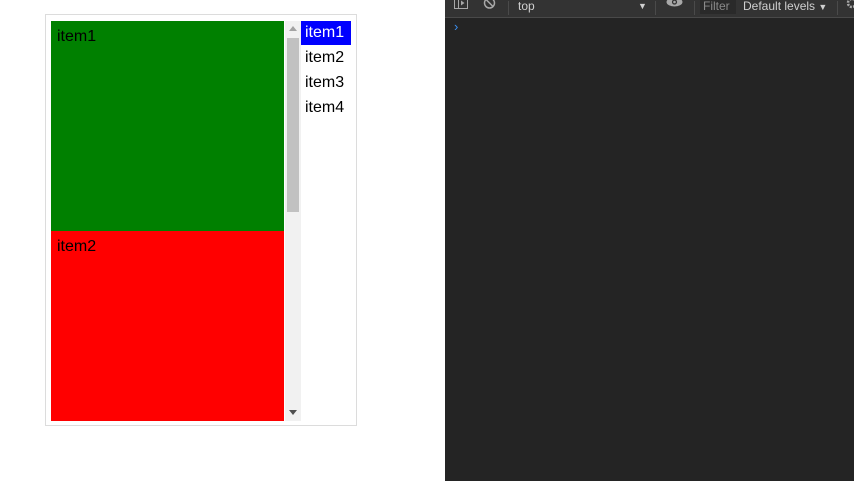  Describe the element at coordinates (293, 28) in the screenshot. I see `scroll-up-arrow-icon` at that location.